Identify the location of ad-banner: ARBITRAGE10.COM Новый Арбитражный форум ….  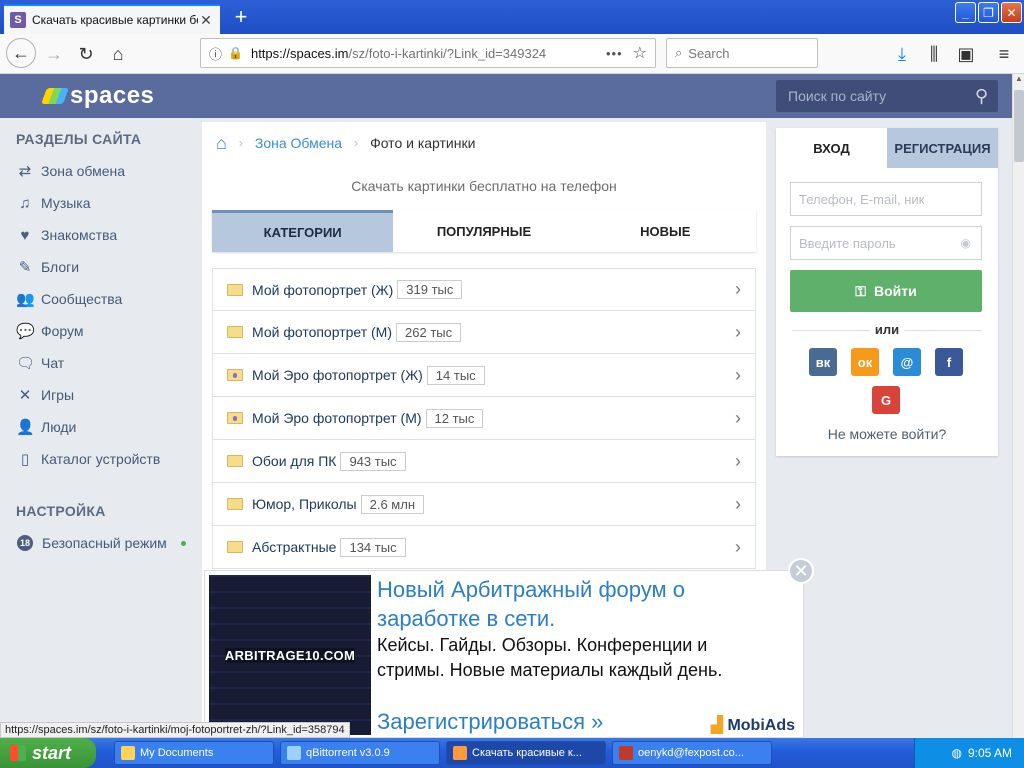
(504, 654).